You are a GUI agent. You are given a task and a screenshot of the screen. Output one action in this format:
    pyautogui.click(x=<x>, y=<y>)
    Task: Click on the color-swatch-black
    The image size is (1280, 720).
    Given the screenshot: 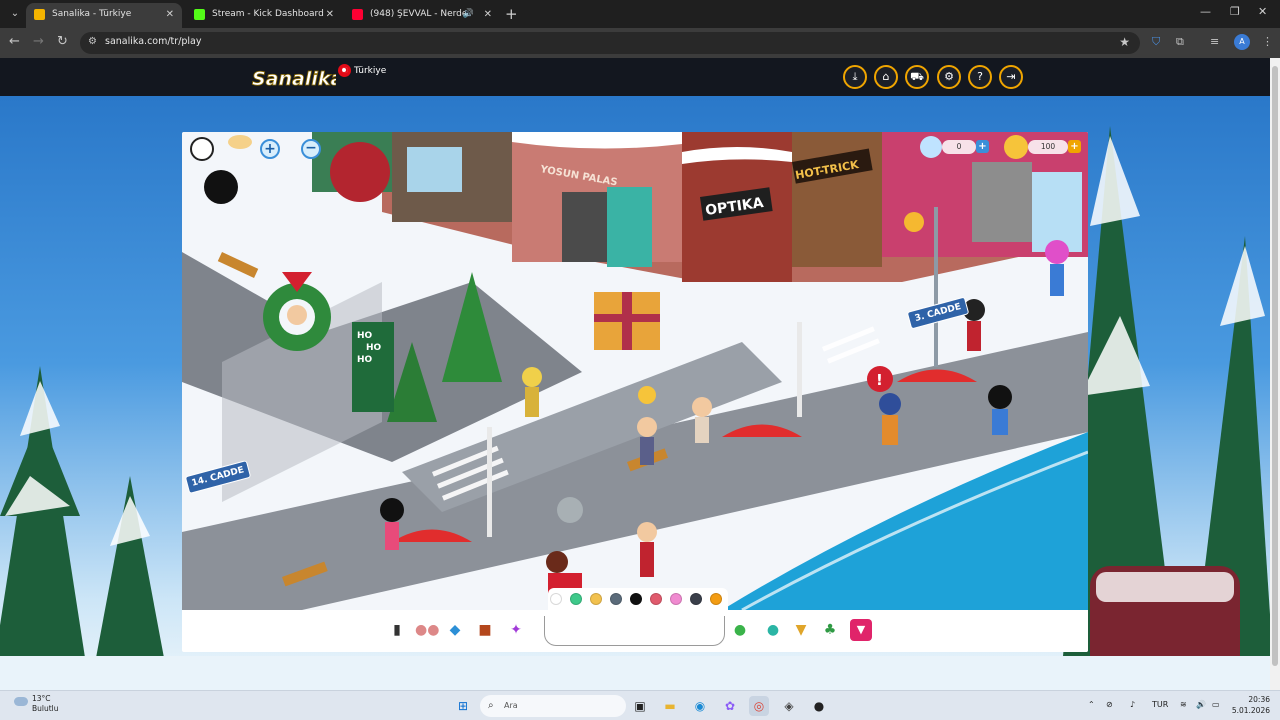 What is the action you would take?
    pyautogui.click(x=636, y=599)
    